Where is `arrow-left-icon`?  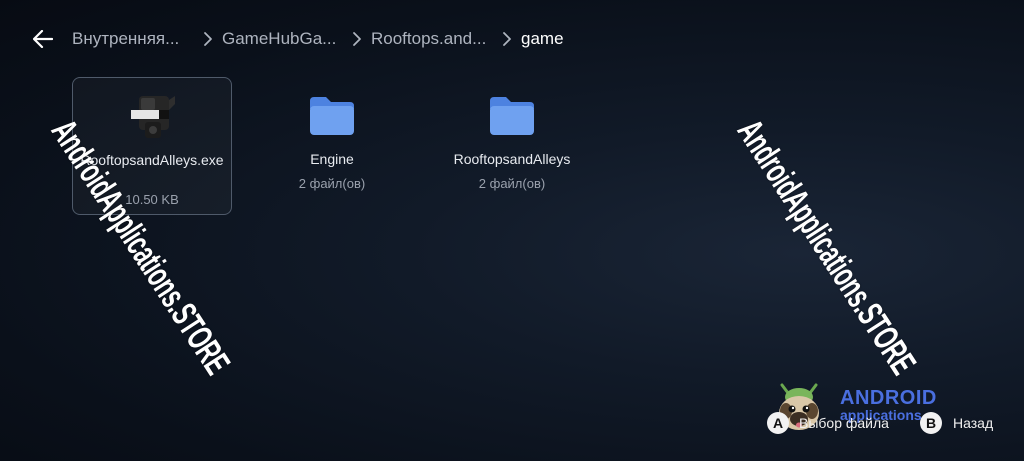 arrow-left-icon is located at coordinates (43, 39).